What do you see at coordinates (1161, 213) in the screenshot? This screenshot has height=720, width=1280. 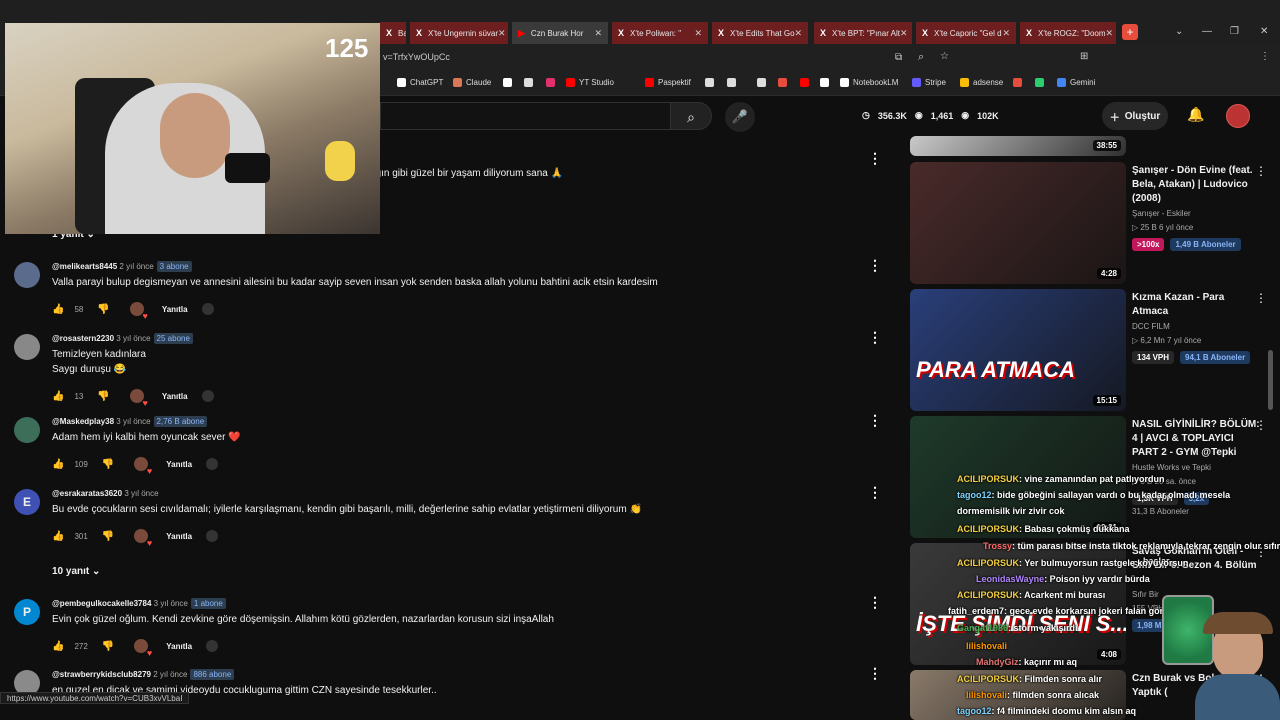 I see `channel-name: Şanışer - Eskiler` at bounding box center [1161, 213].